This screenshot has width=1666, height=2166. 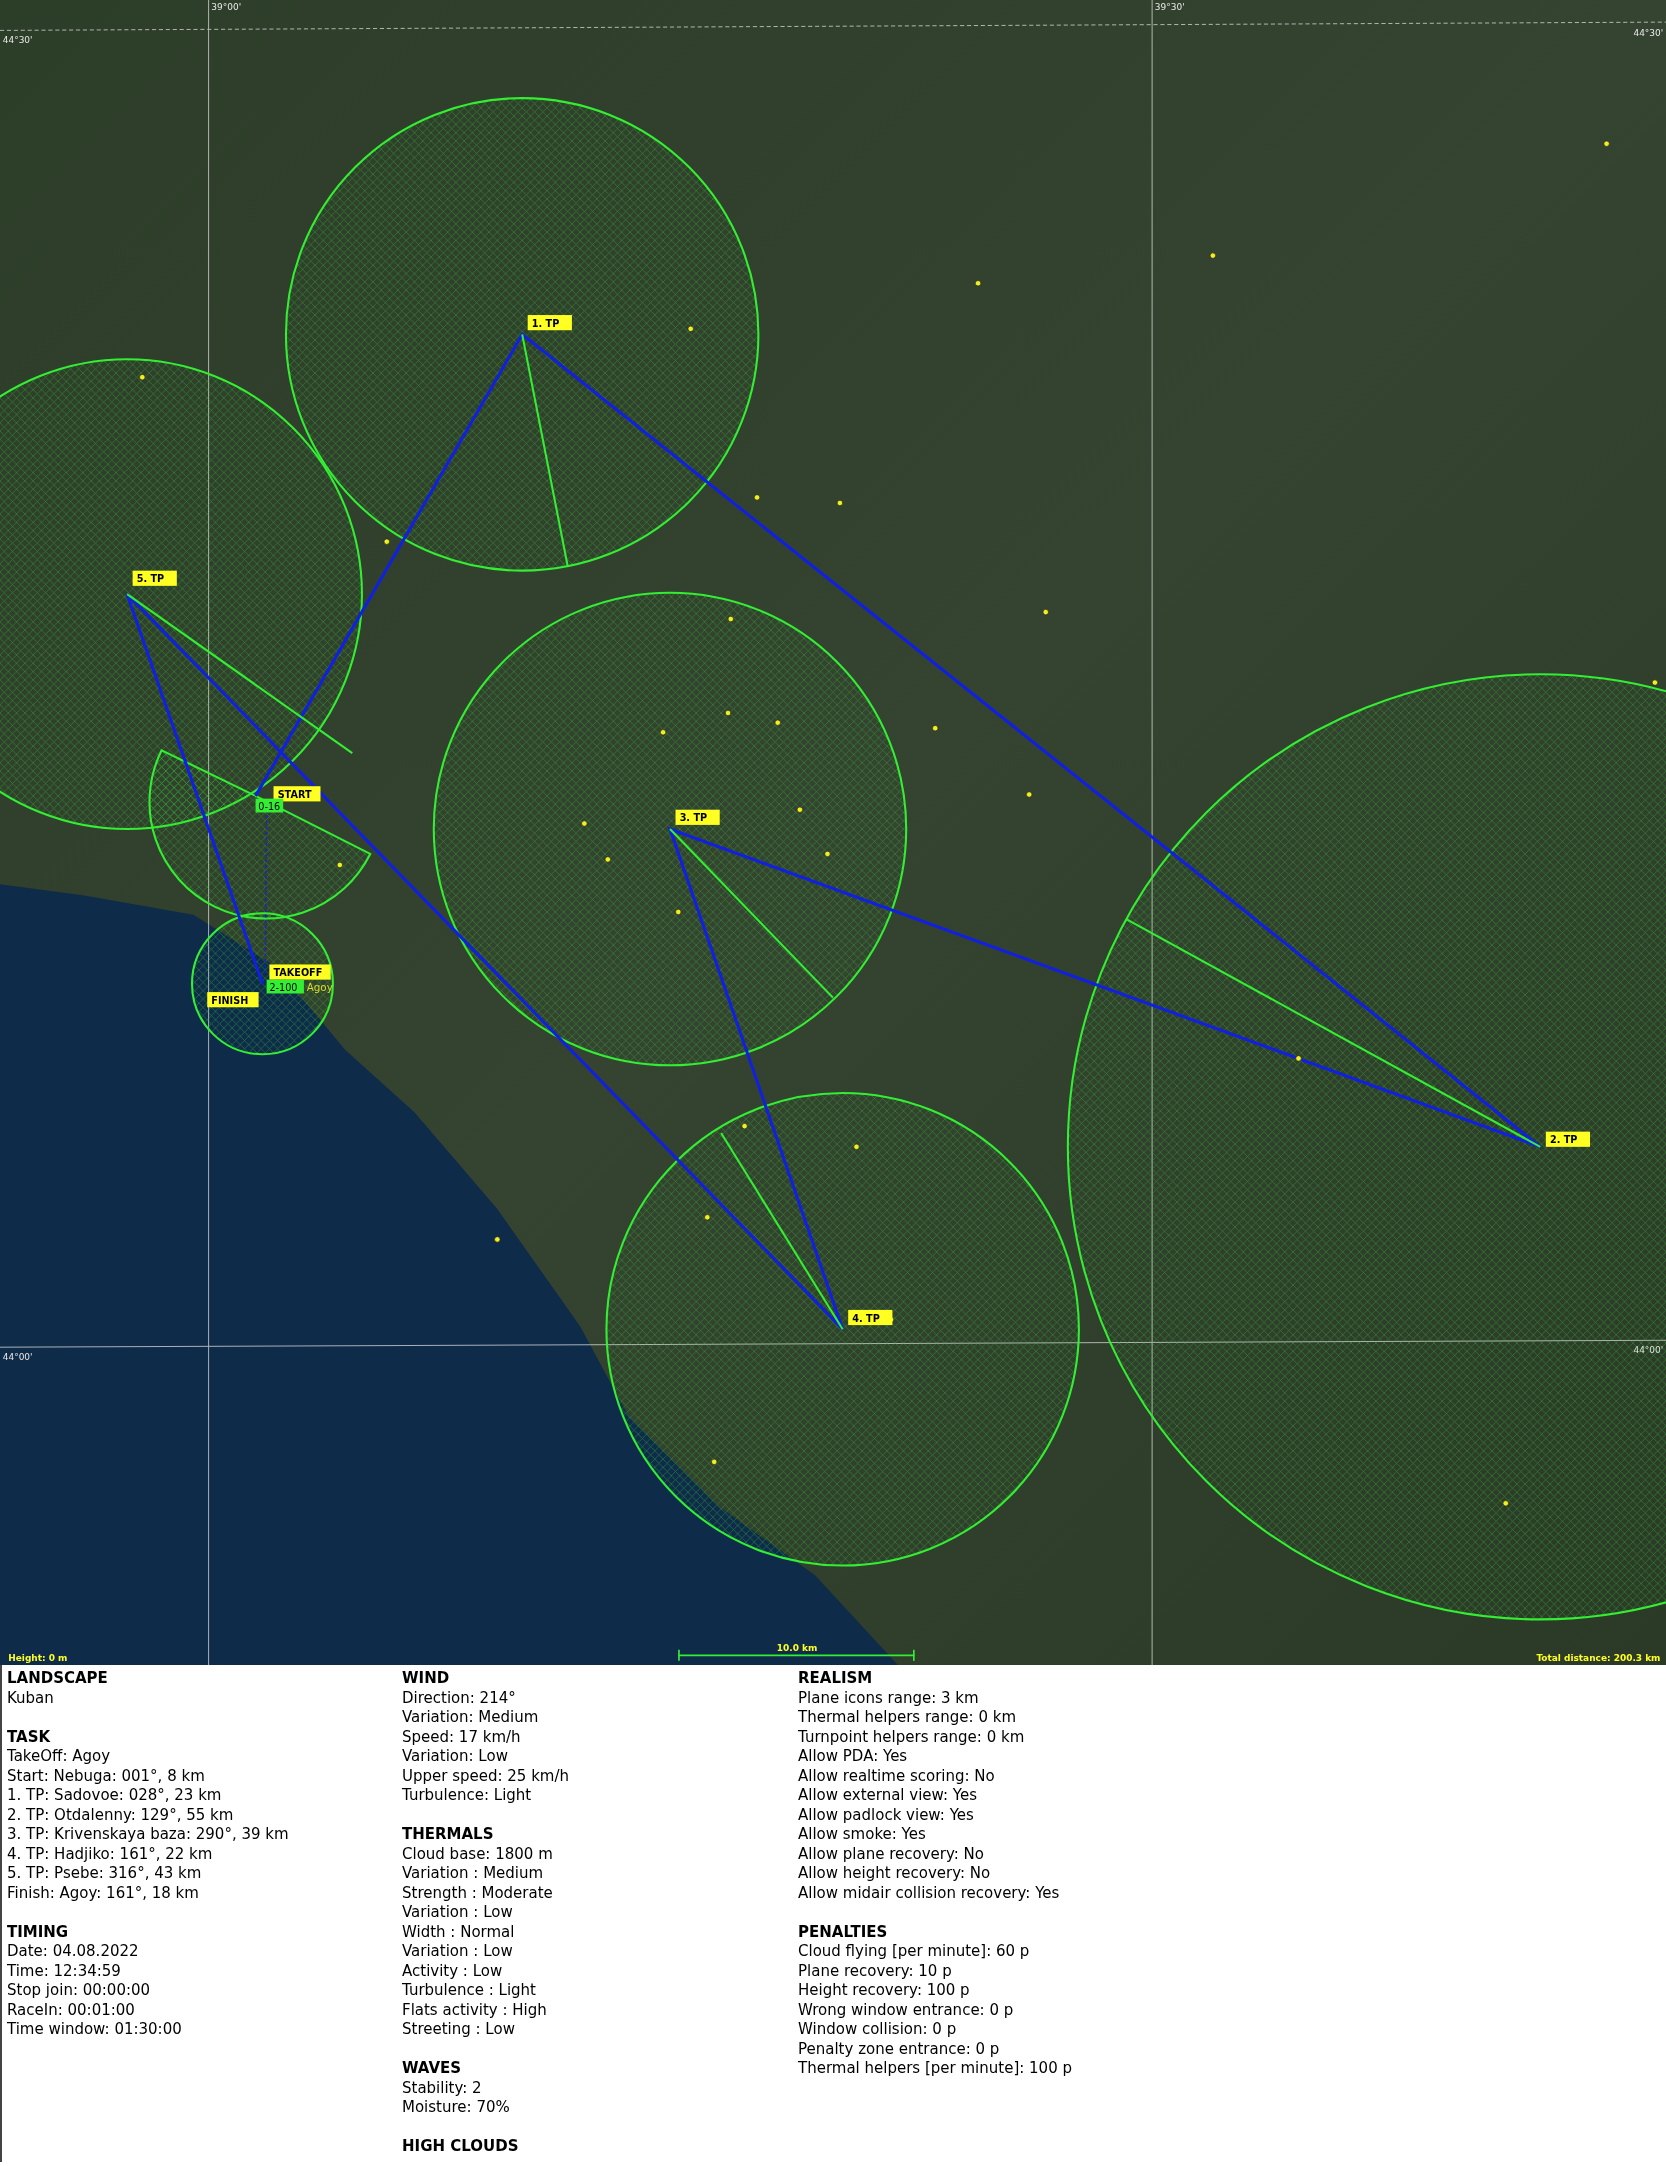 I want to click on coordinate-label: 39°00', so click(x=226, y=6).